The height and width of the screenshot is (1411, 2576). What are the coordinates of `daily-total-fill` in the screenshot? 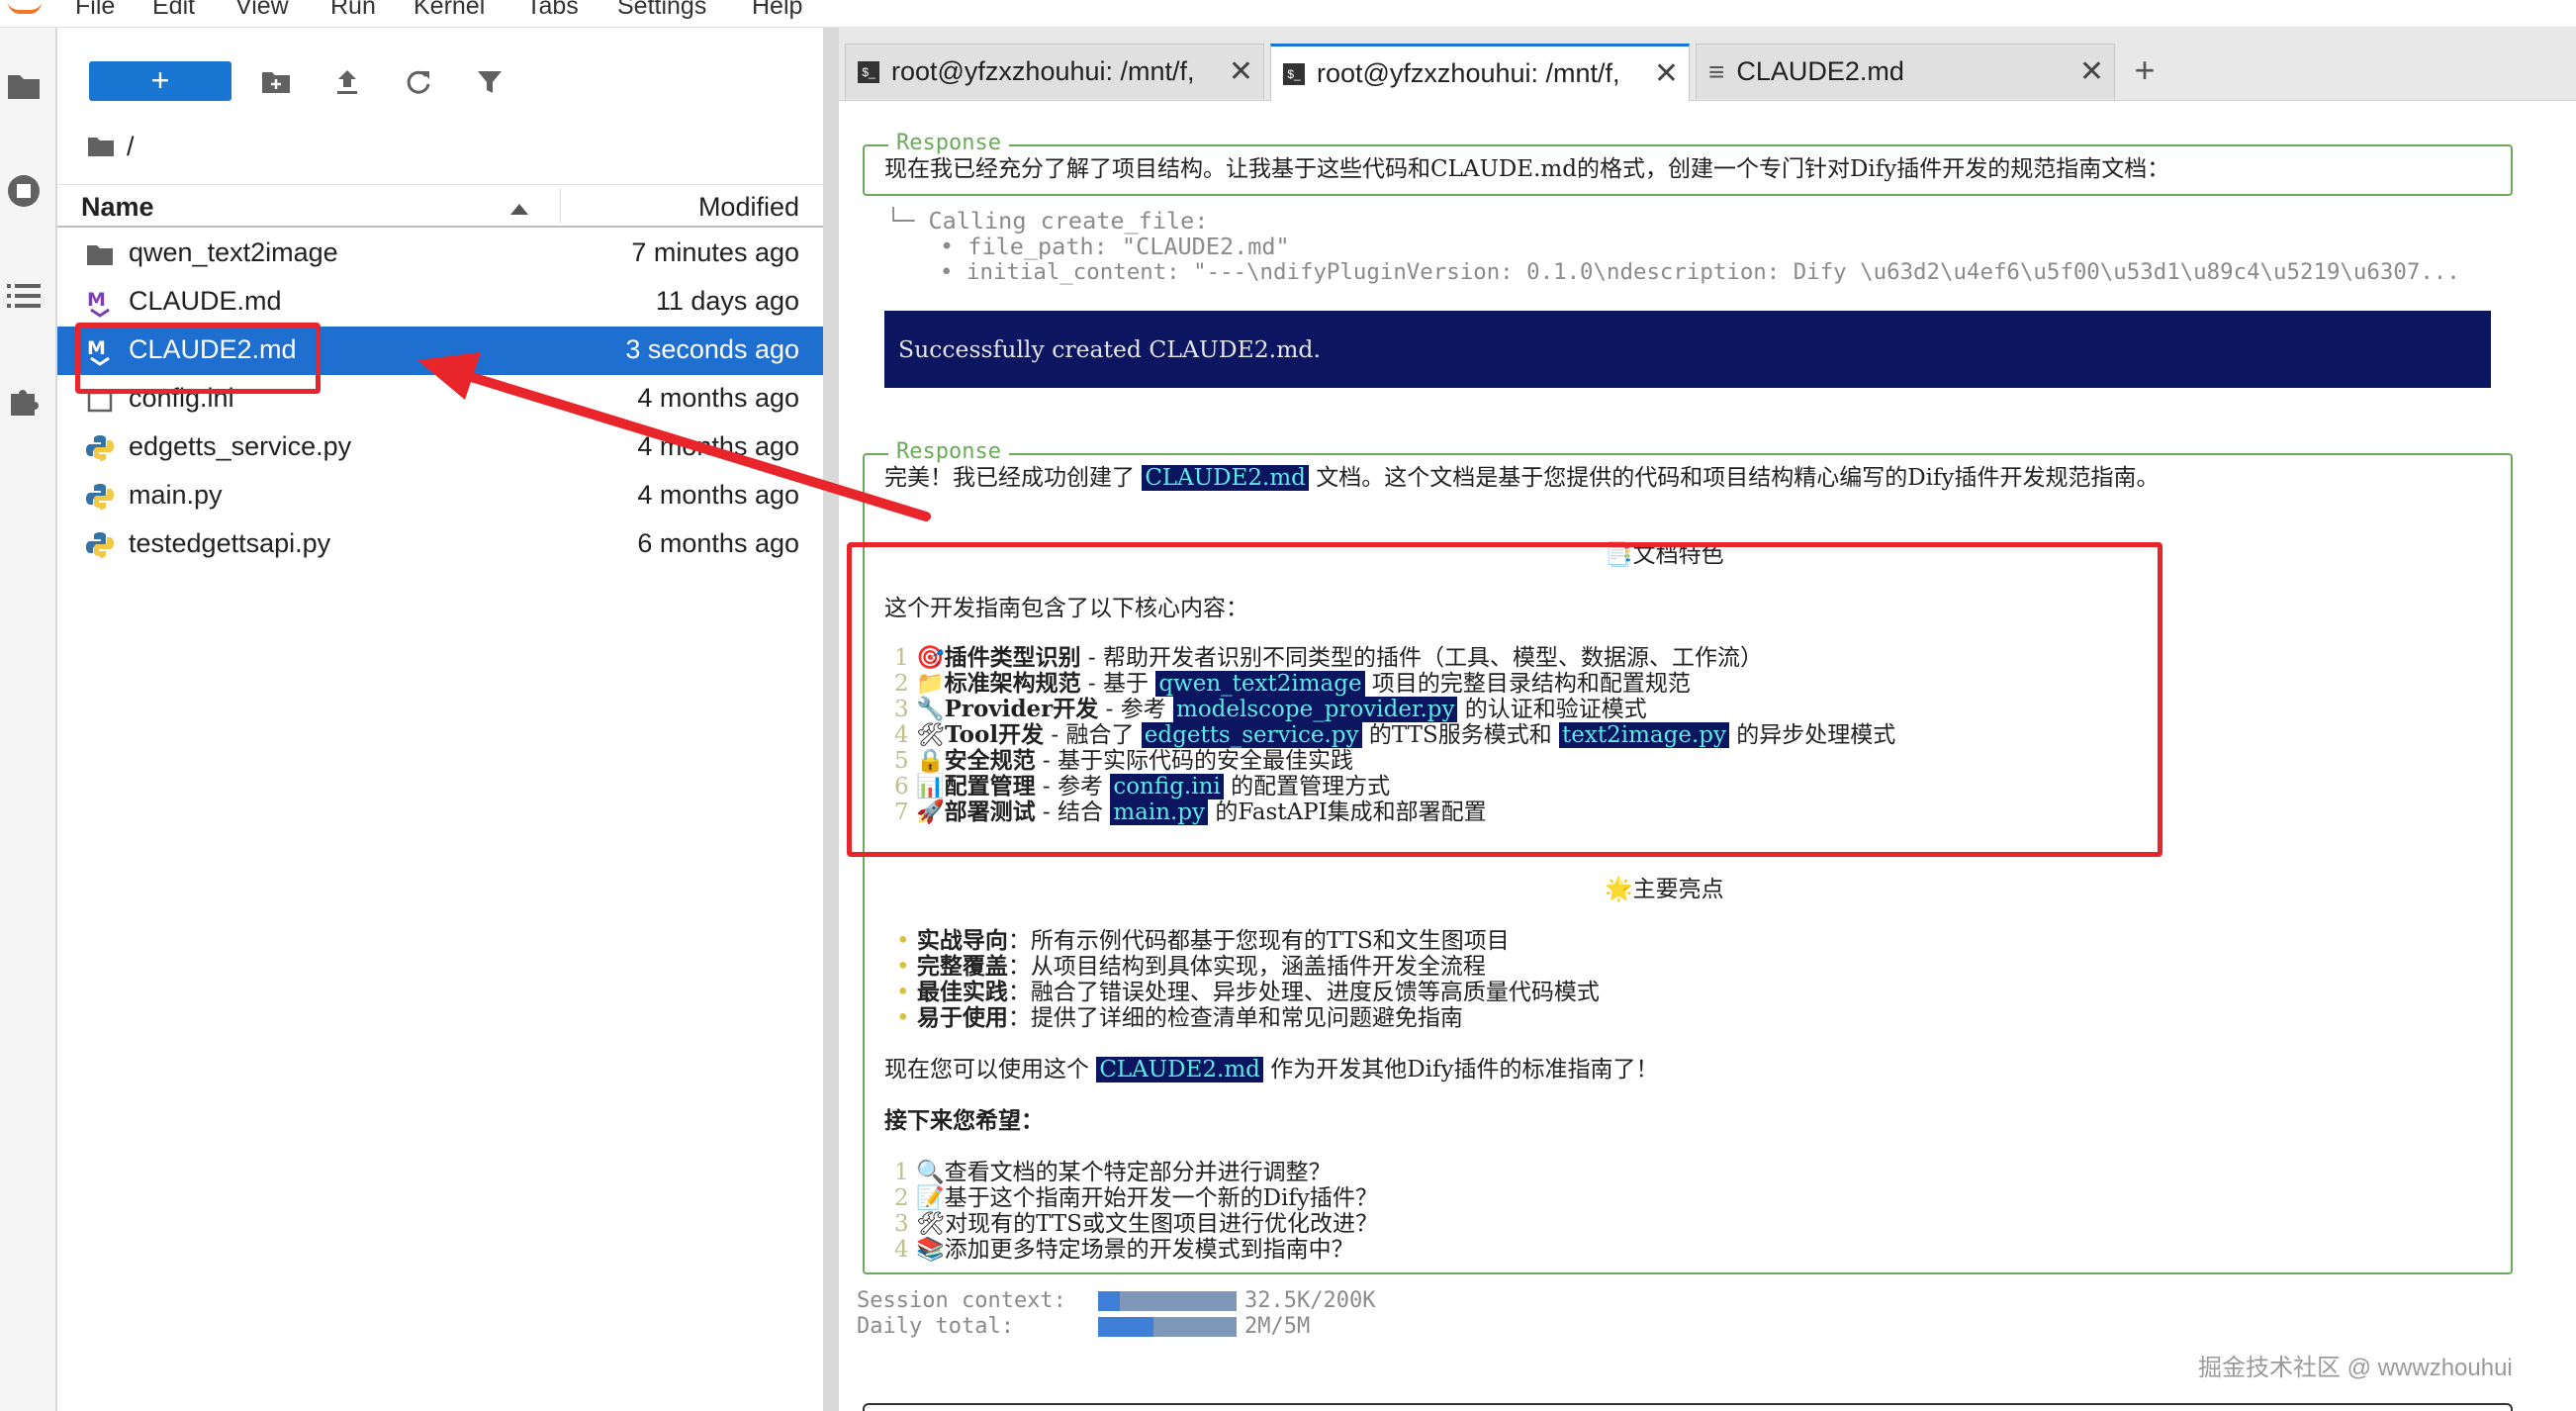 It's located at (1125, 1327).